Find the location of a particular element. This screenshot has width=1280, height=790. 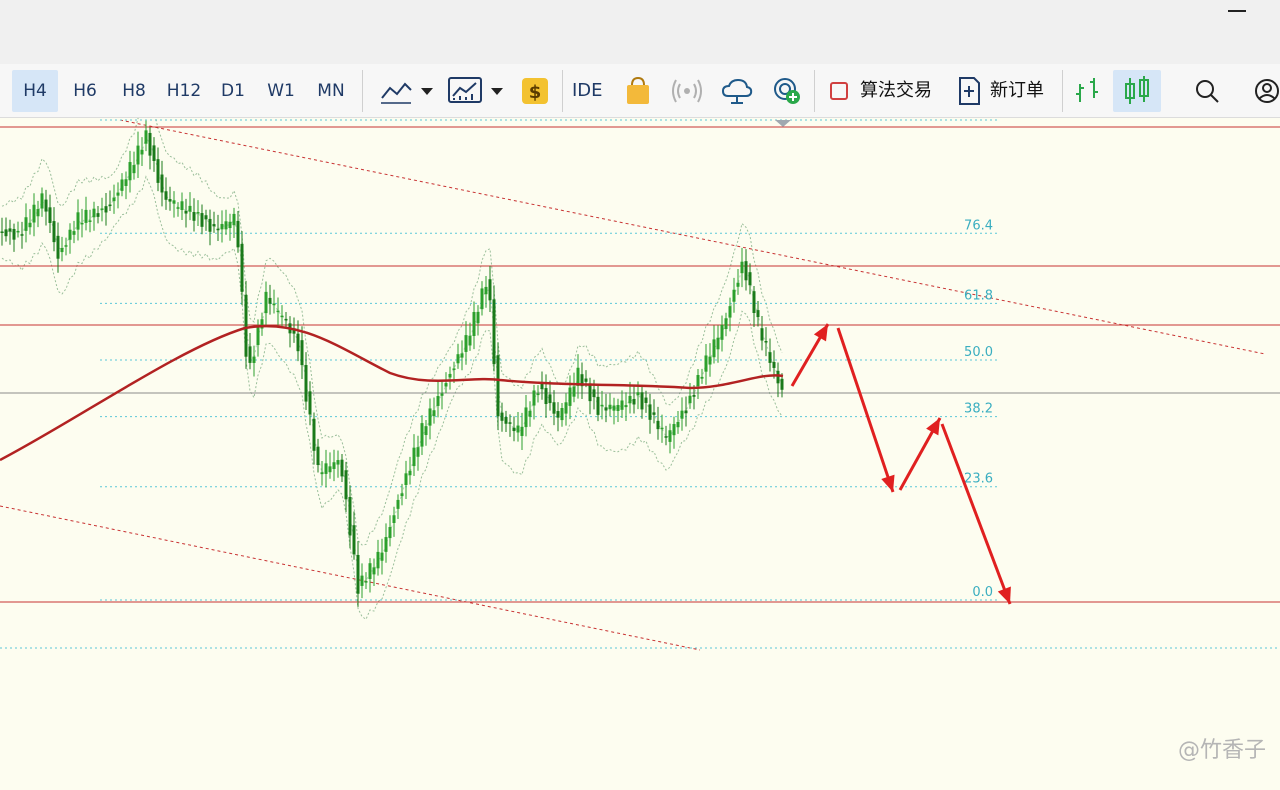

add-signal-icon is located at coordinates (787, 91).